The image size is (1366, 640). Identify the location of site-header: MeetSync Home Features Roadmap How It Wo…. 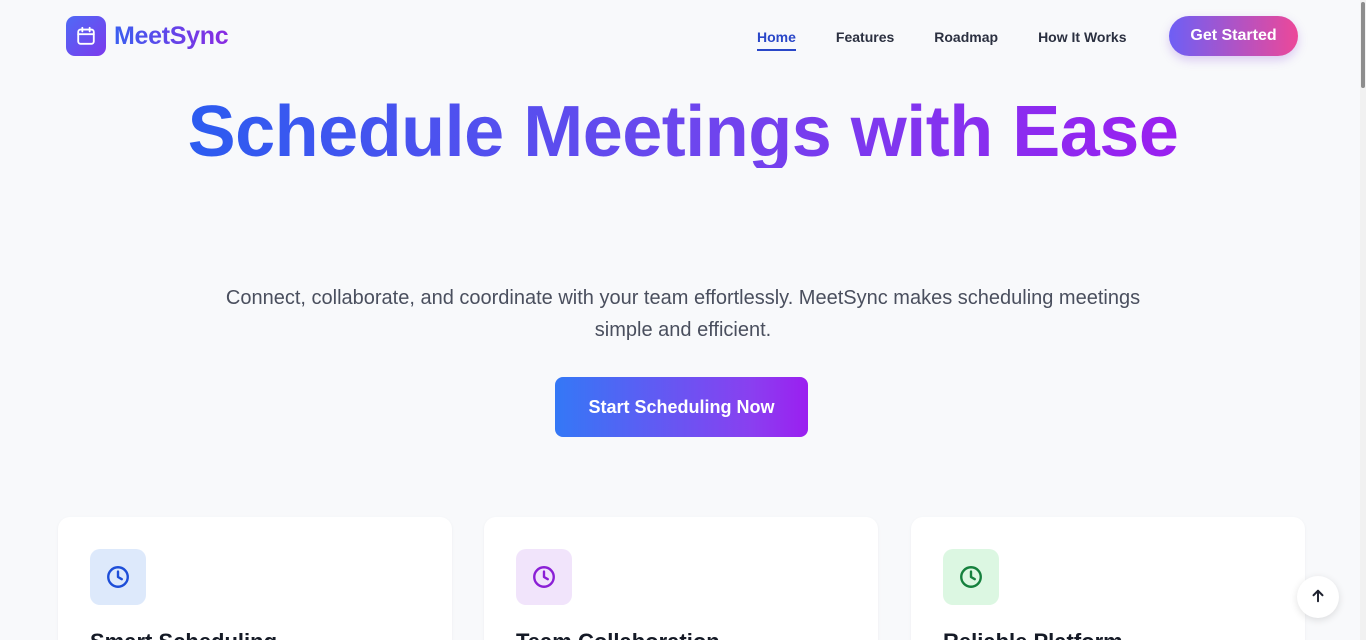
(683, 37).